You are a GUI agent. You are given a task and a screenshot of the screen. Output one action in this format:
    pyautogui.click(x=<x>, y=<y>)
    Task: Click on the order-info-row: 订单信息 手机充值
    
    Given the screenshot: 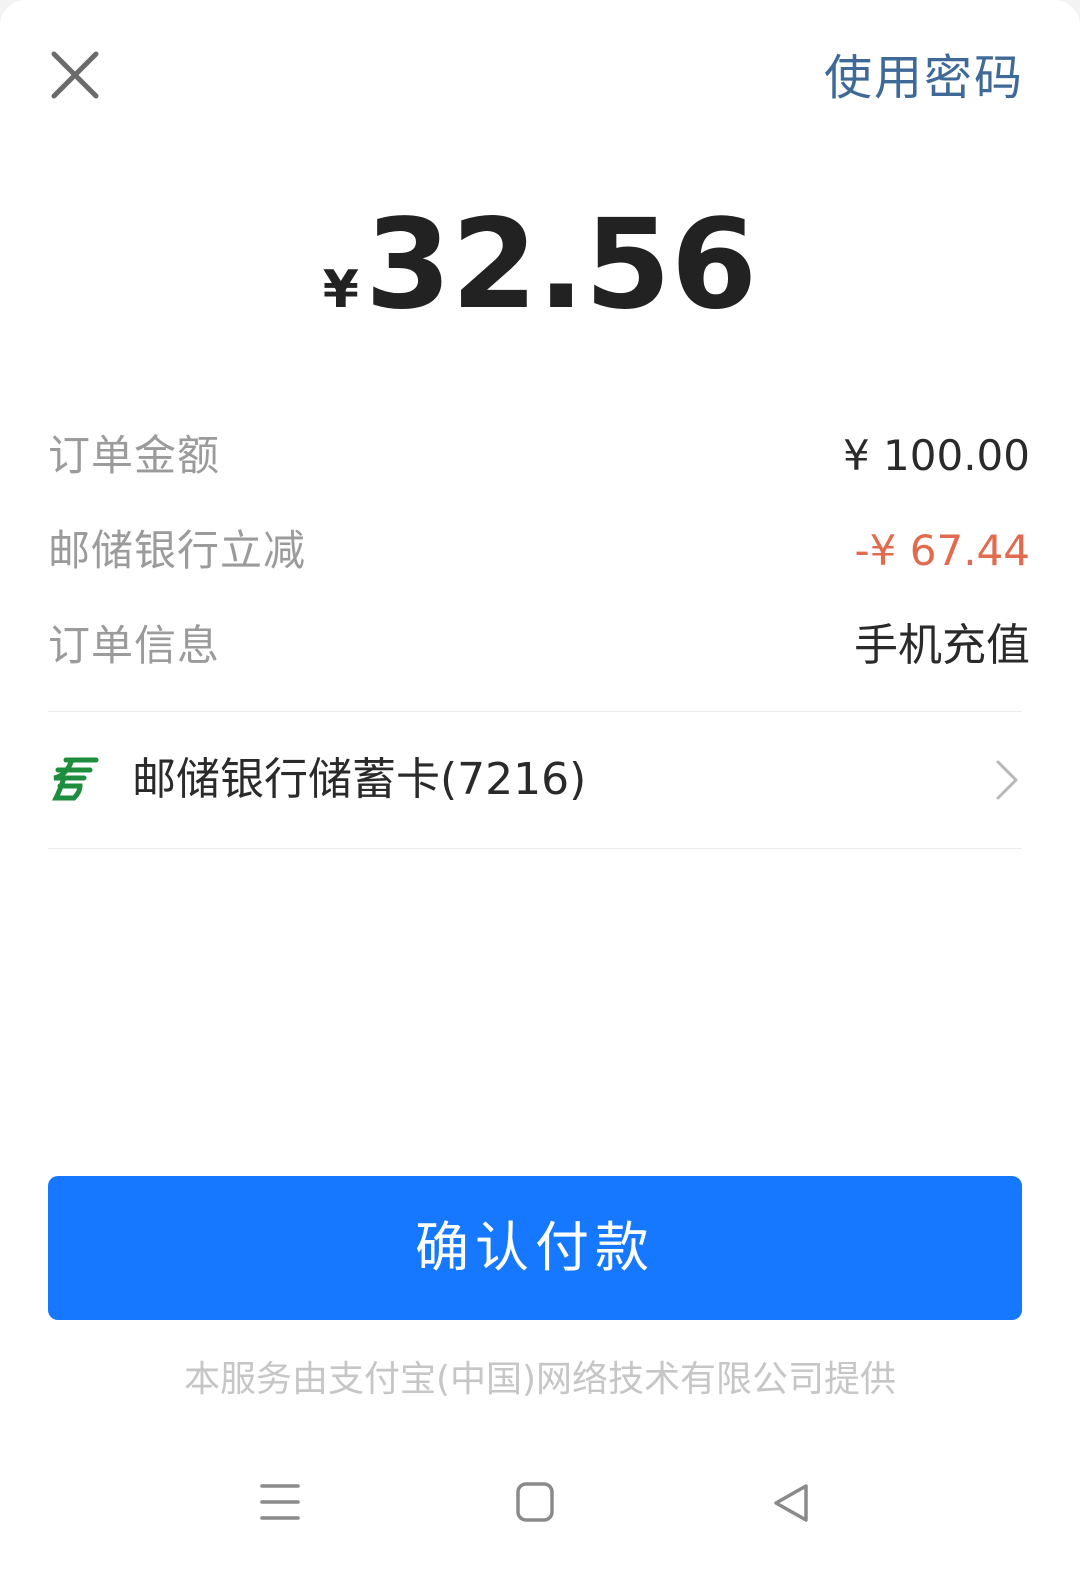 What is the action you would take?
    pyautogui.click(x=539, y=646)
    